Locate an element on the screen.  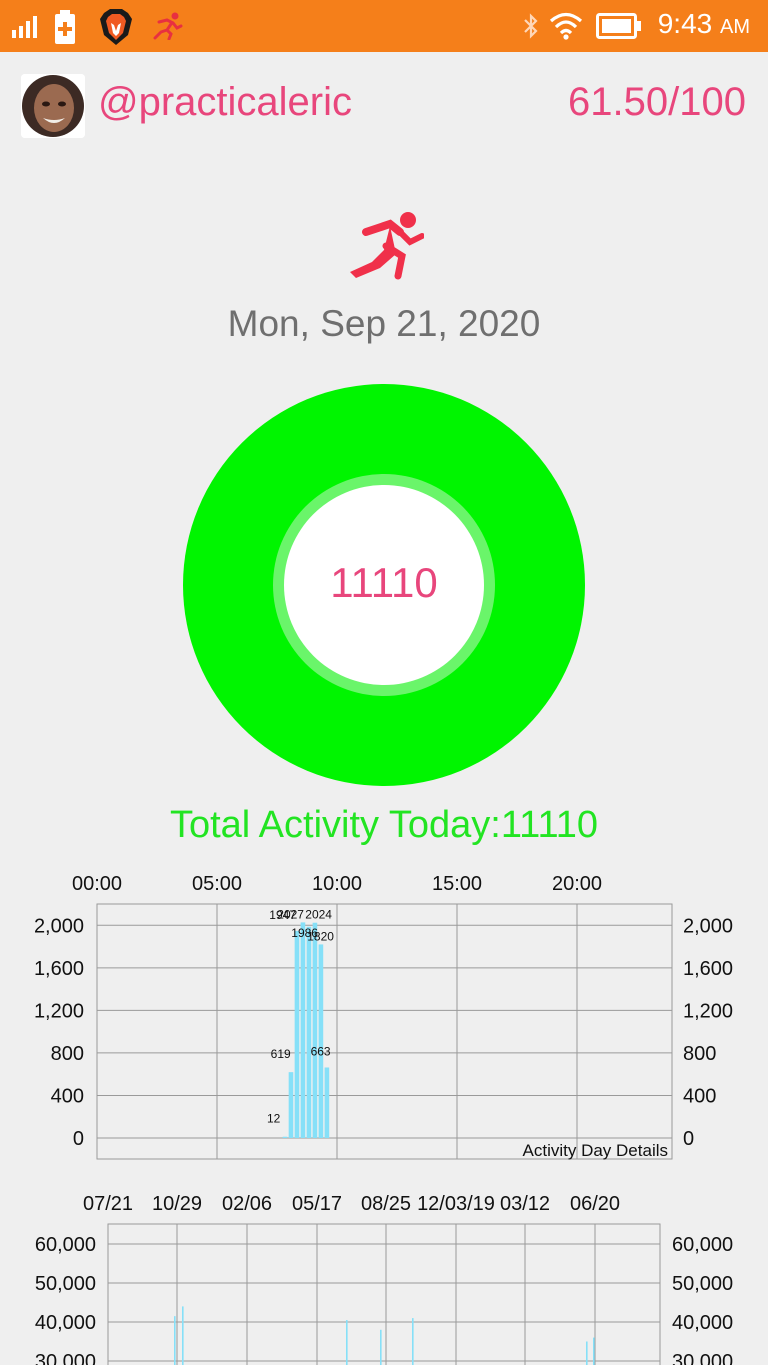
y-tick-label-left: 400 is located at coordinates (67, 1096).